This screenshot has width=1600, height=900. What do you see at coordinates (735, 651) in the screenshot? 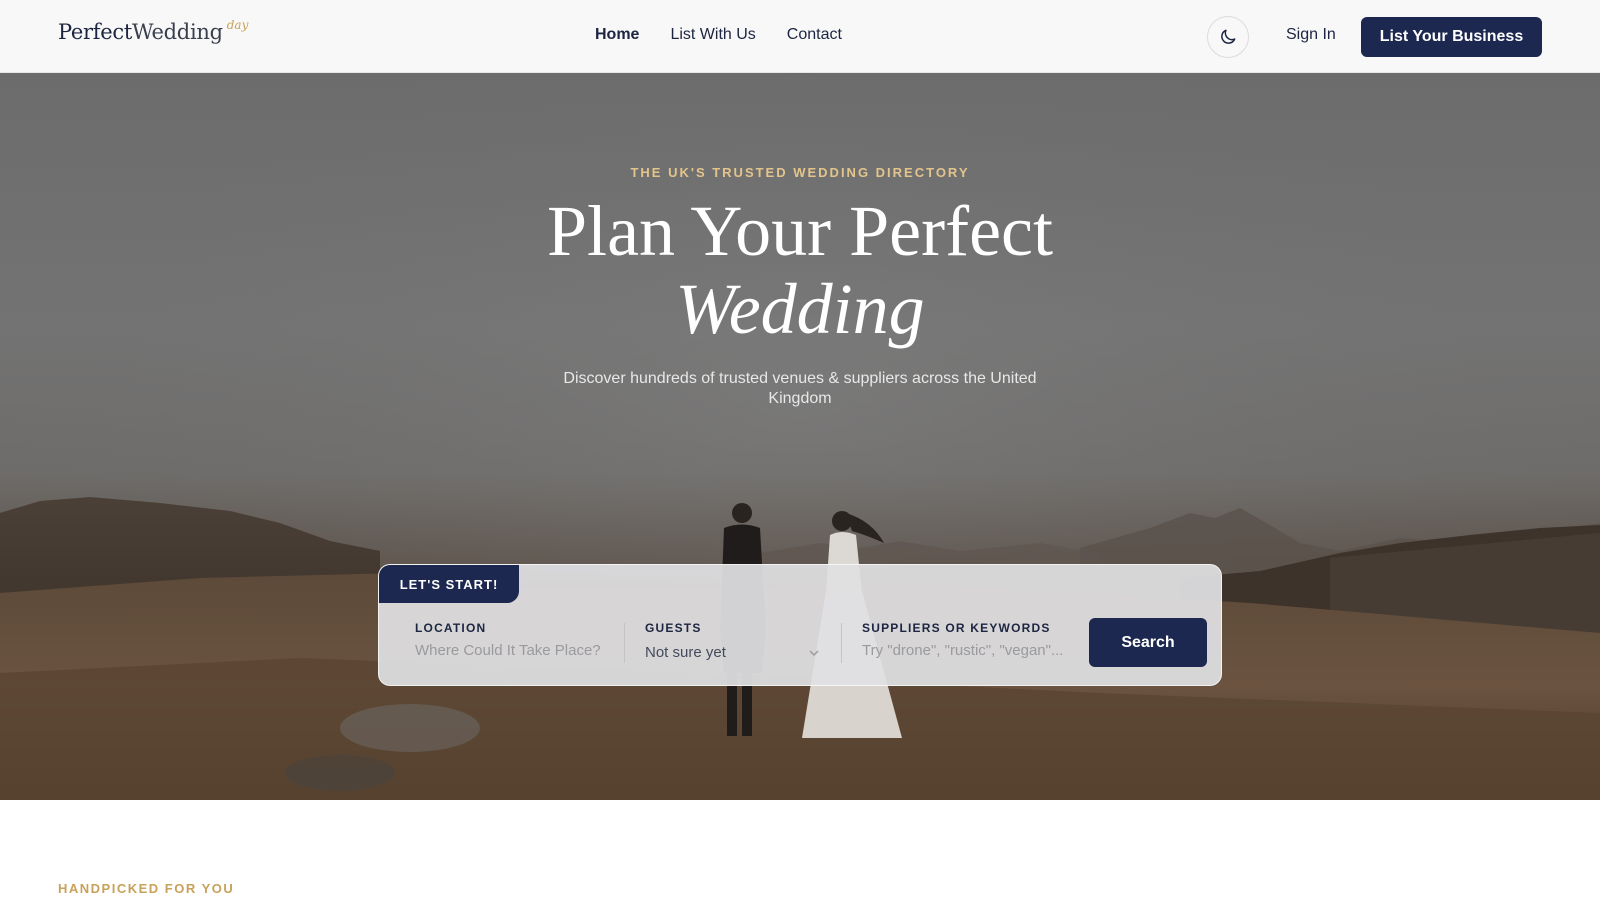
I see `guests-select: Not sure yet` at bounding box center [735, 651].